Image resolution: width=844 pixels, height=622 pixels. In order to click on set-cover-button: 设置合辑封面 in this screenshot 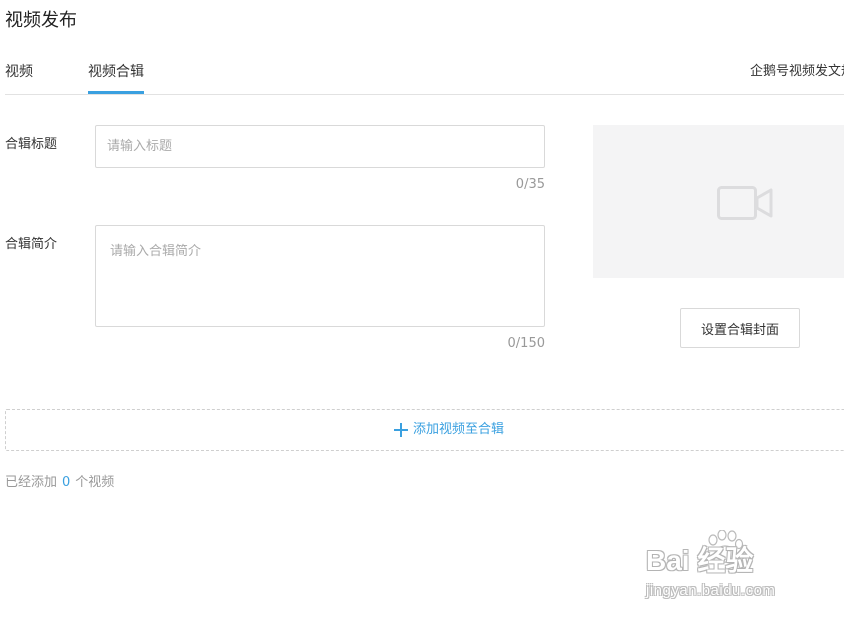, I will do `click(740, 328)`.